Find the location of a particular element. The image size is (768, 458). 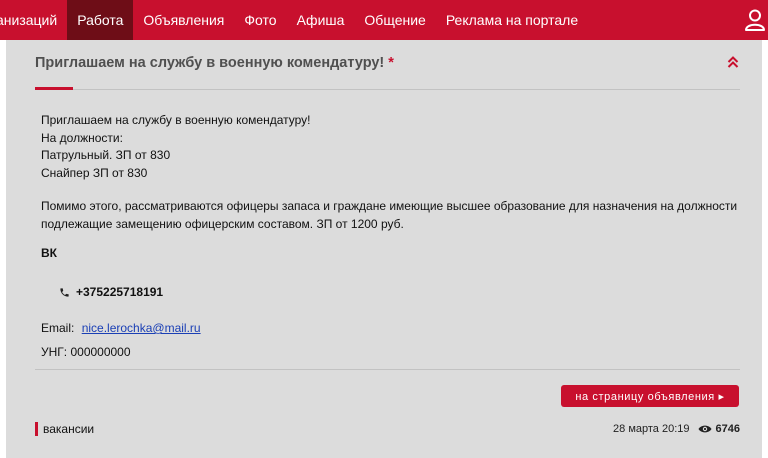

nav-item-events: Афиша is located at coordinates (321, 20).